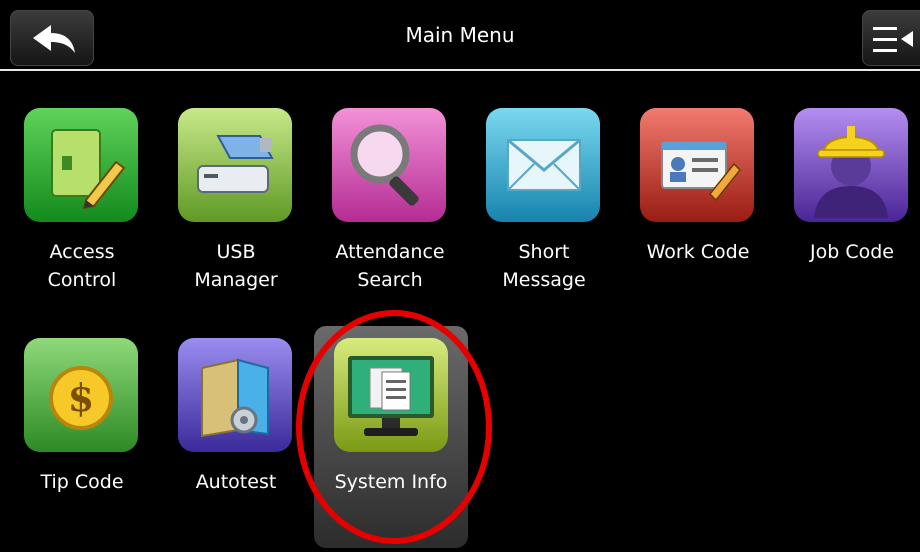  I want to click on tile-work-code: Work Code, so click(698, 203).